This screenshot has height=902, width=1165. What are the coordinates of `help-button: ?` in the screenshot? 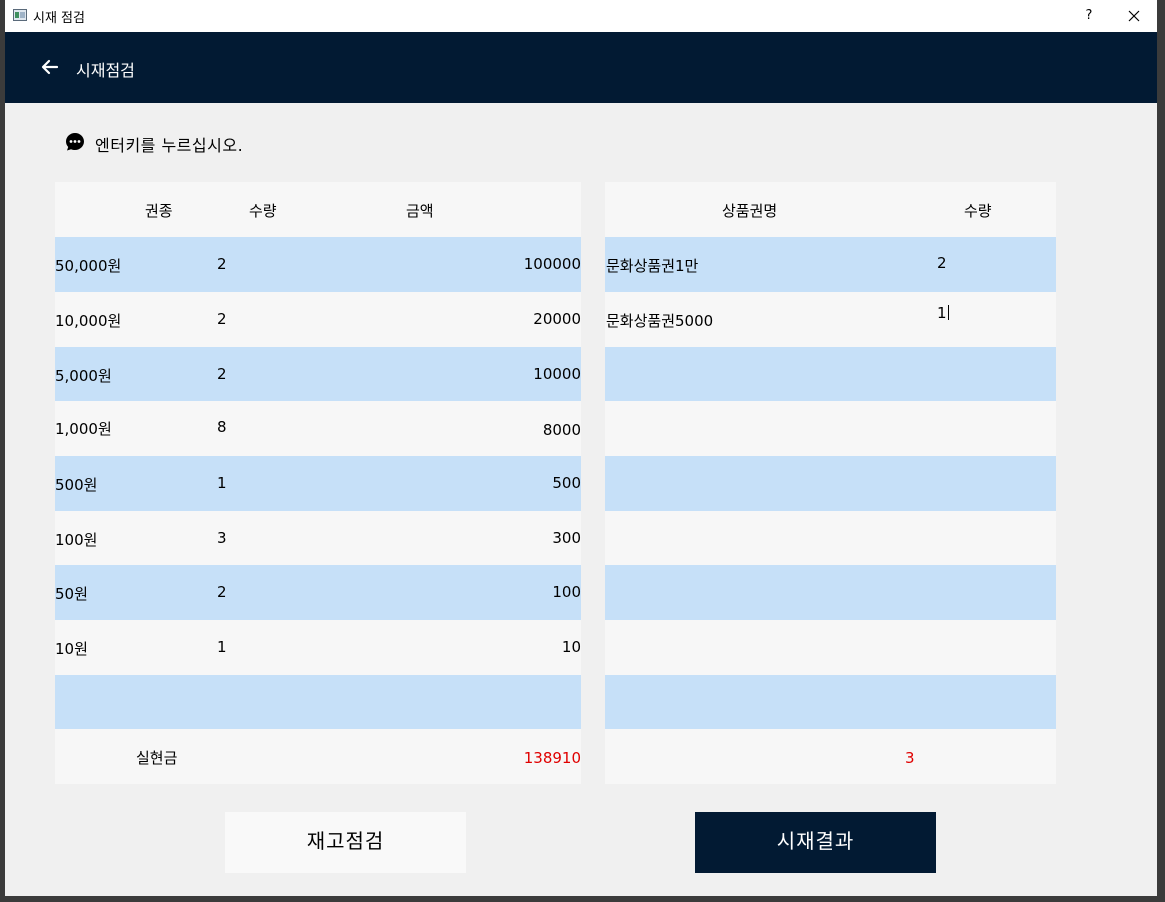 It's located at (1089, 16).